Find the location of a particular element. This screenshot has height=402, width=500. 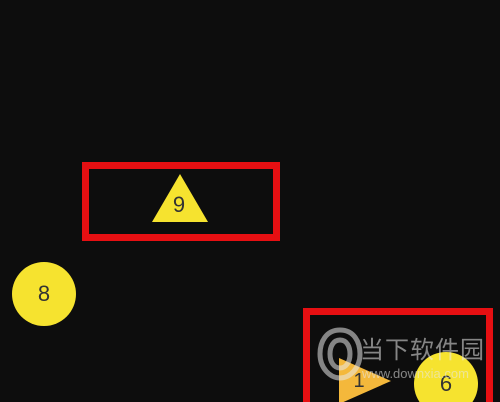

triangle-piece-9: 9 is located at coordinates (180, 198).